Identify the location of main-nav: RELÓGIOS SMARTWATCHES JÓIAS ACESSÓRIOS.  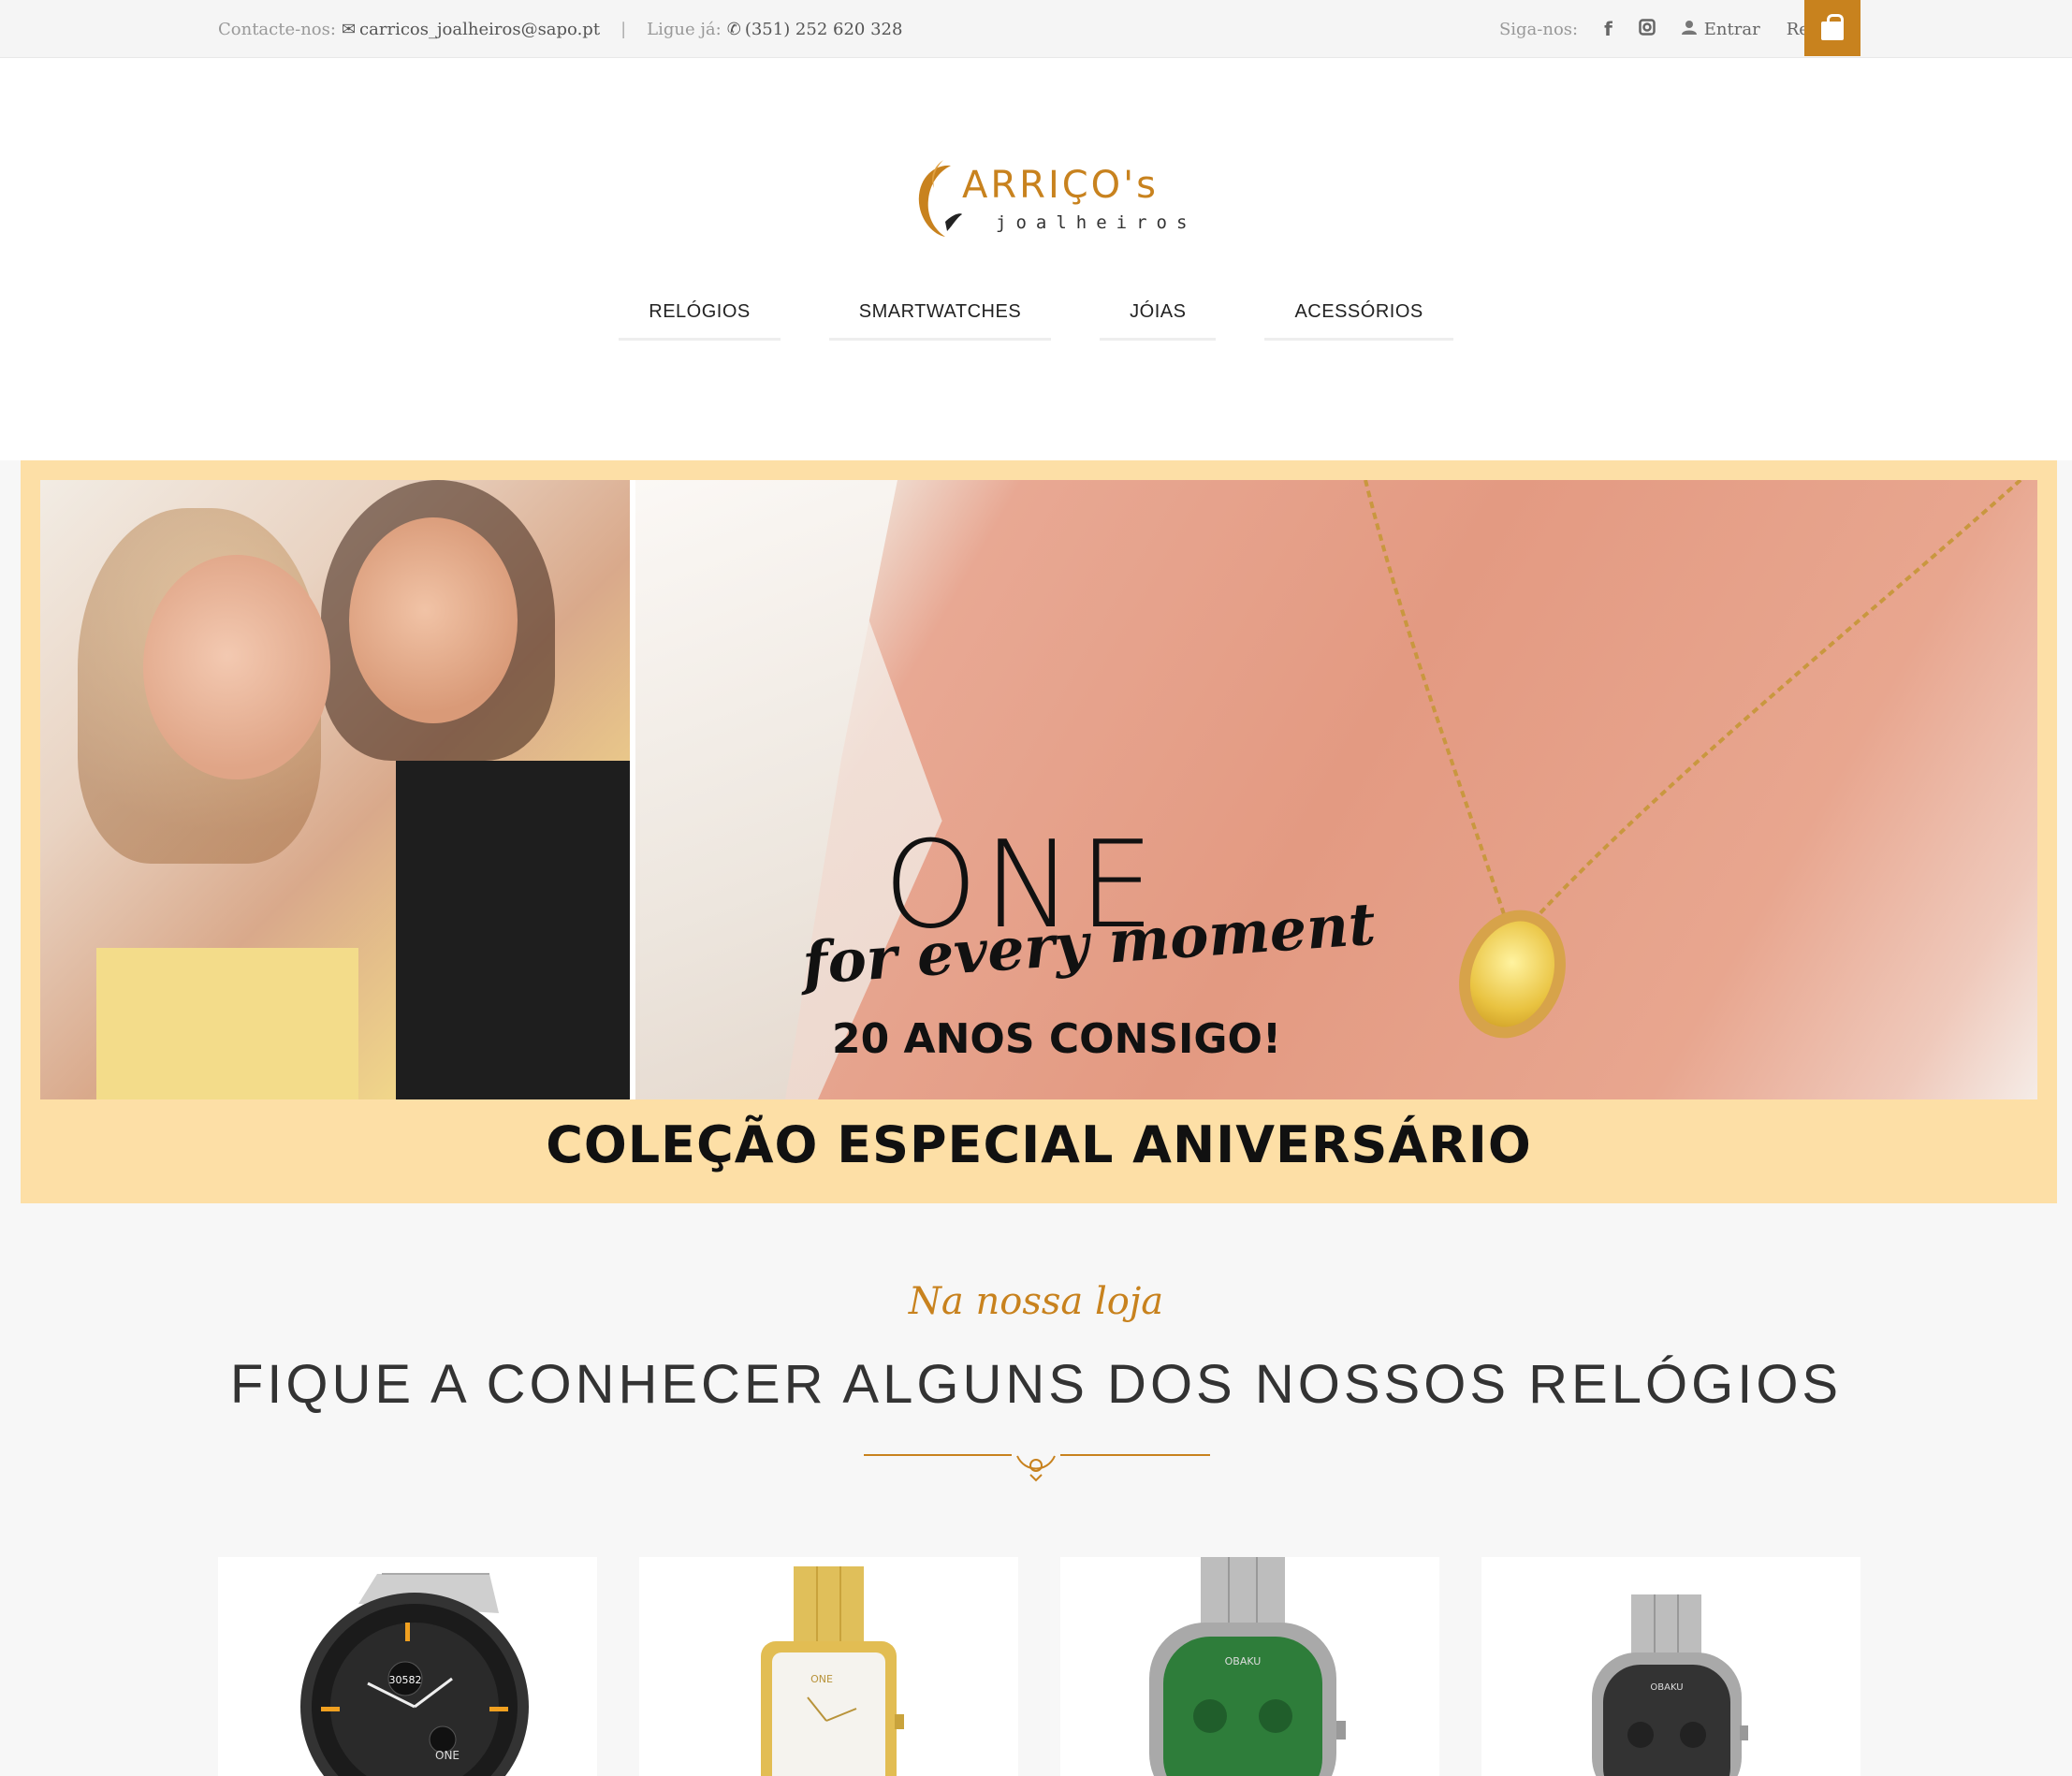
(1036, 318).